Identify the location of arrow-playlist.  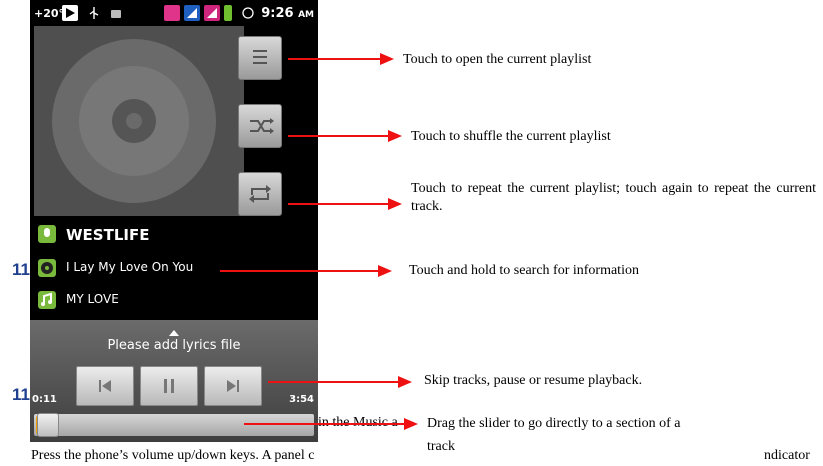
(334, 59).